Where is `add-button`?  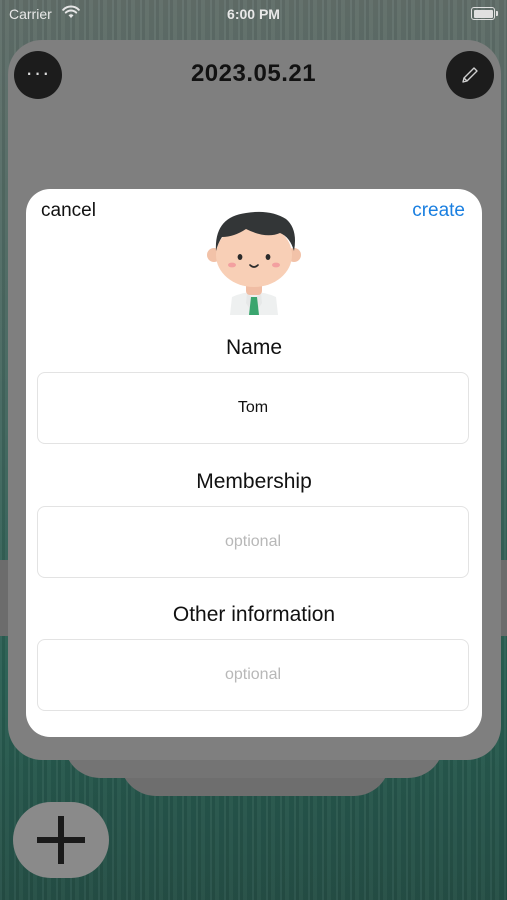
add-button is located at coordinates (61, 840).